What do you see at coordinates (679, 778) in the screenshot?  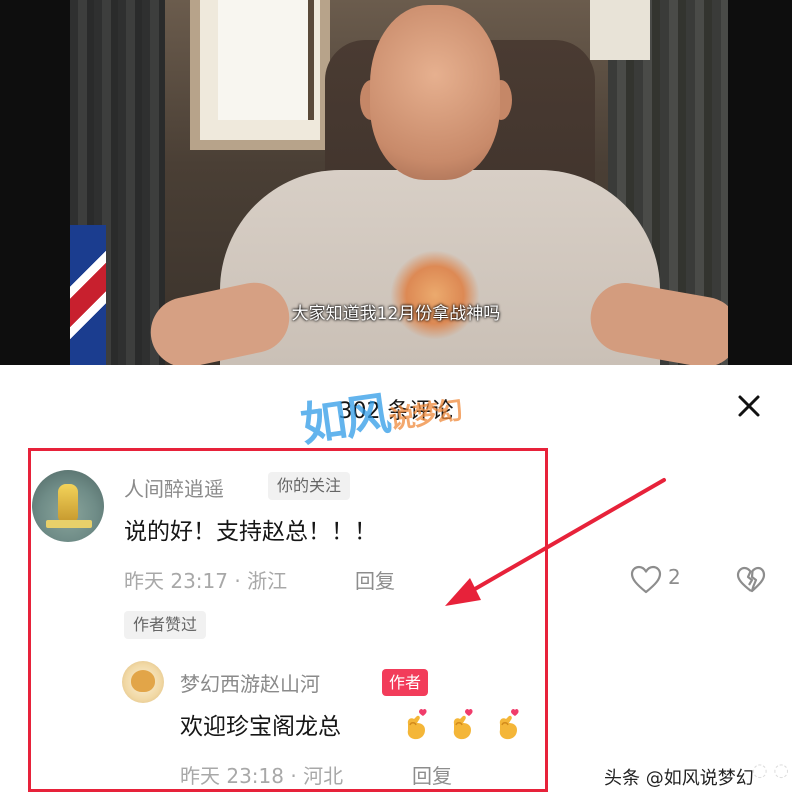 I see `source-watermark: 头条 @如风说梦幻` at bounding box center [679, 778].